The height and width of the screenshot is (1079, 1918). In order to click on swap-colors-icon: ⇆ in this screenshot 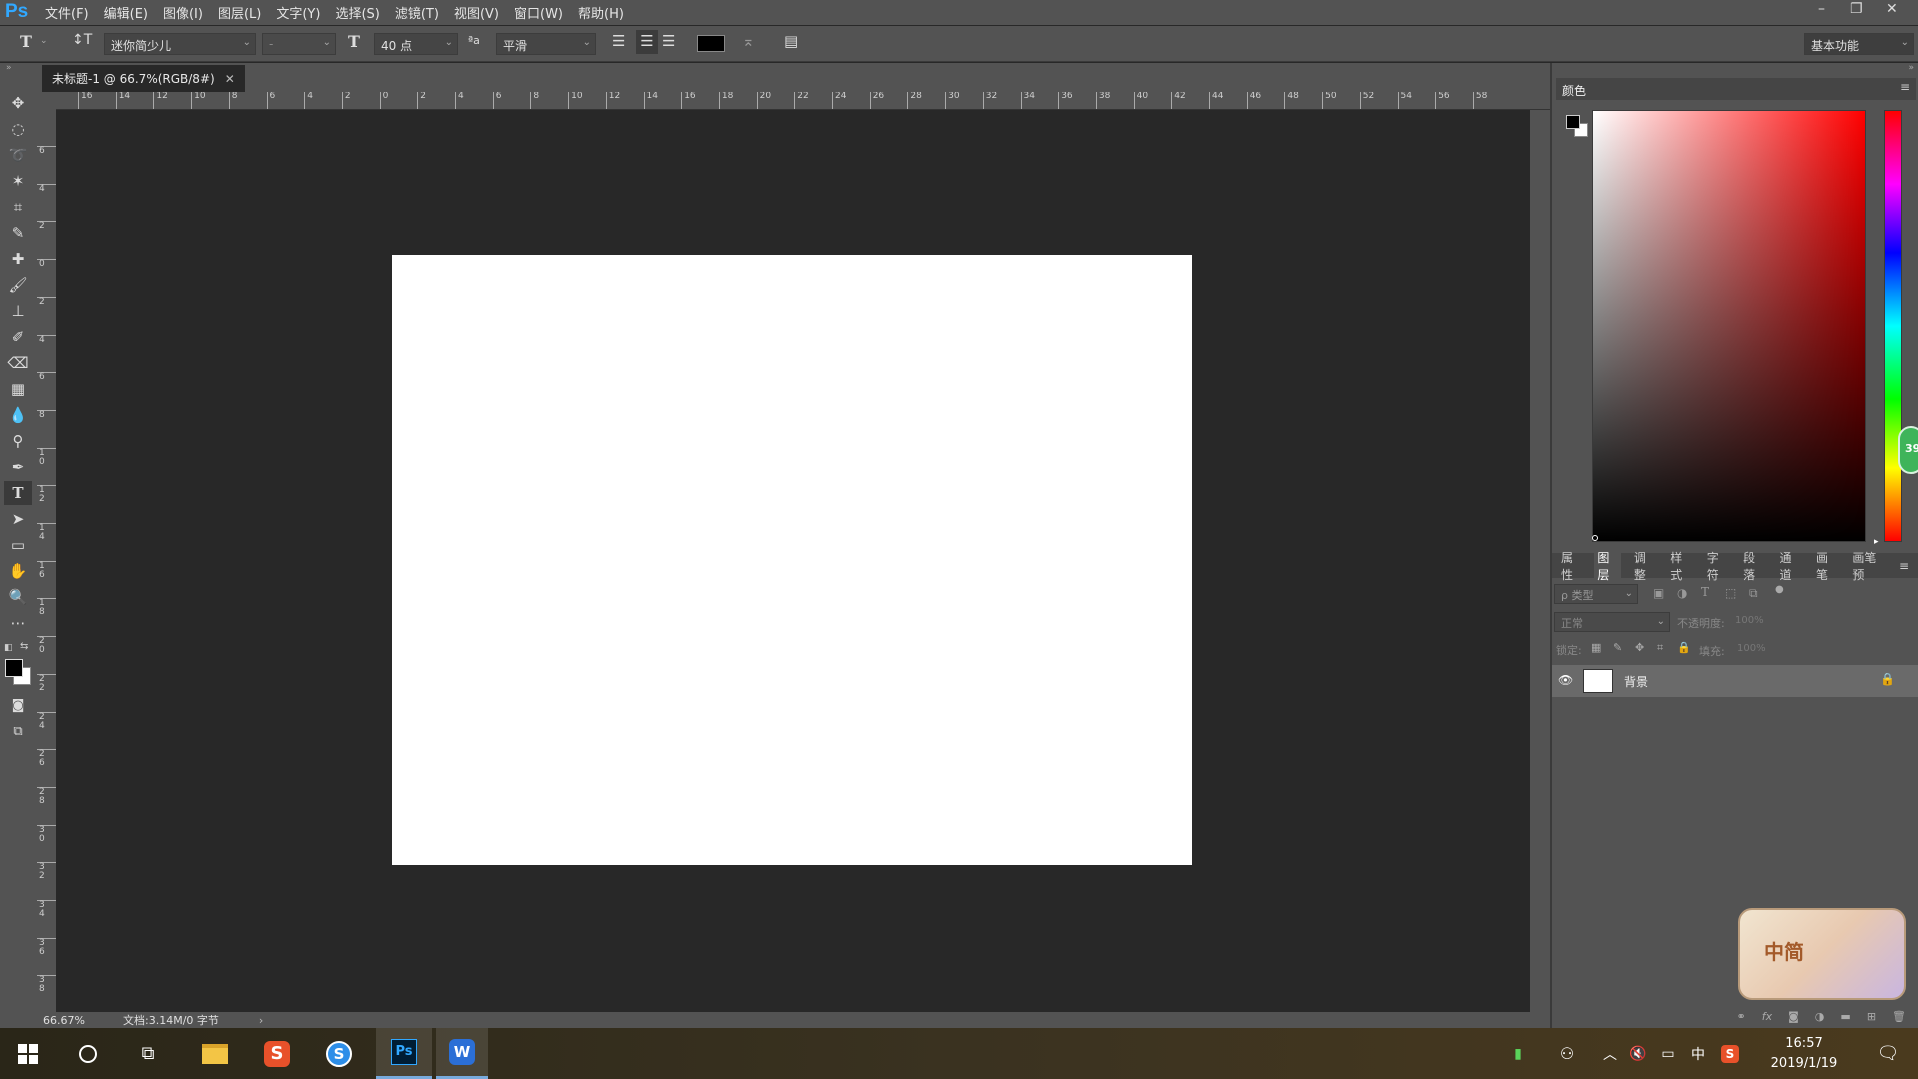, I will do `click(24, 646)`.